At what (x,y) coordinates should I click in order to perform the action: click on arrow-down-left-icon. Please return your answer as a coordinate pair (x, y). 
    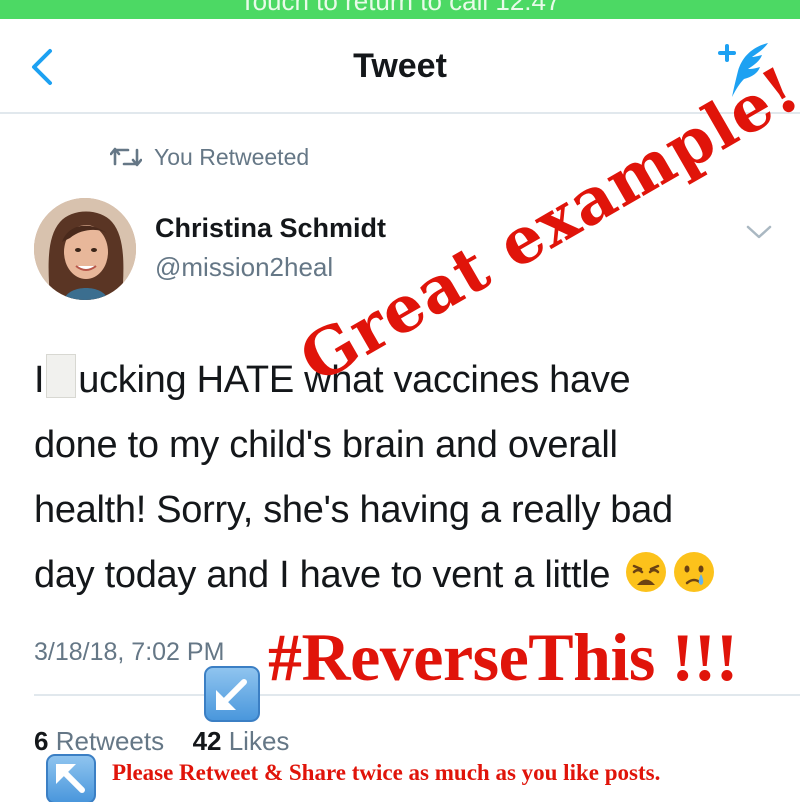
    Looking at the image, I should click on (232, 694).